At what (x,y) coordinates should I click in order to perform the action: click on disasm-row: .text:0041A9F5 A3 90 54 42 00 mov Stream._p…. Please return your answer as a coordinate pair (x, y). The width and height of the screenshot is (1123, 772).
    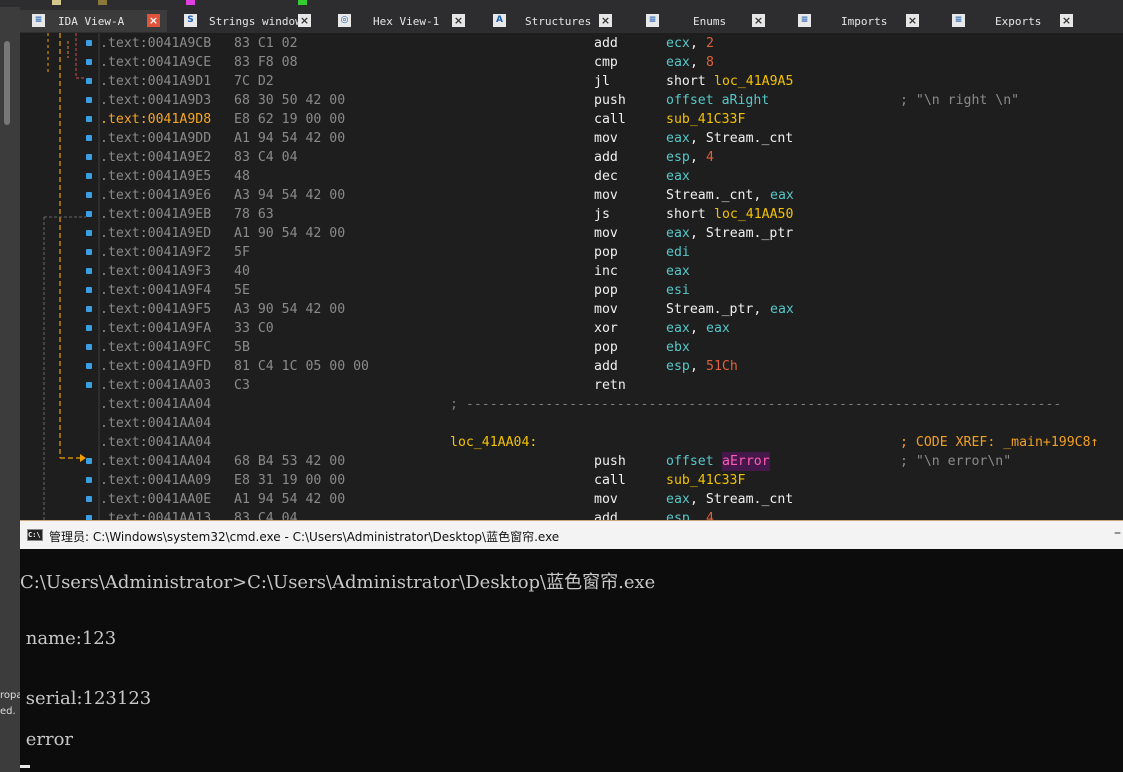
    Looking at the image, I should click on (571, 309).